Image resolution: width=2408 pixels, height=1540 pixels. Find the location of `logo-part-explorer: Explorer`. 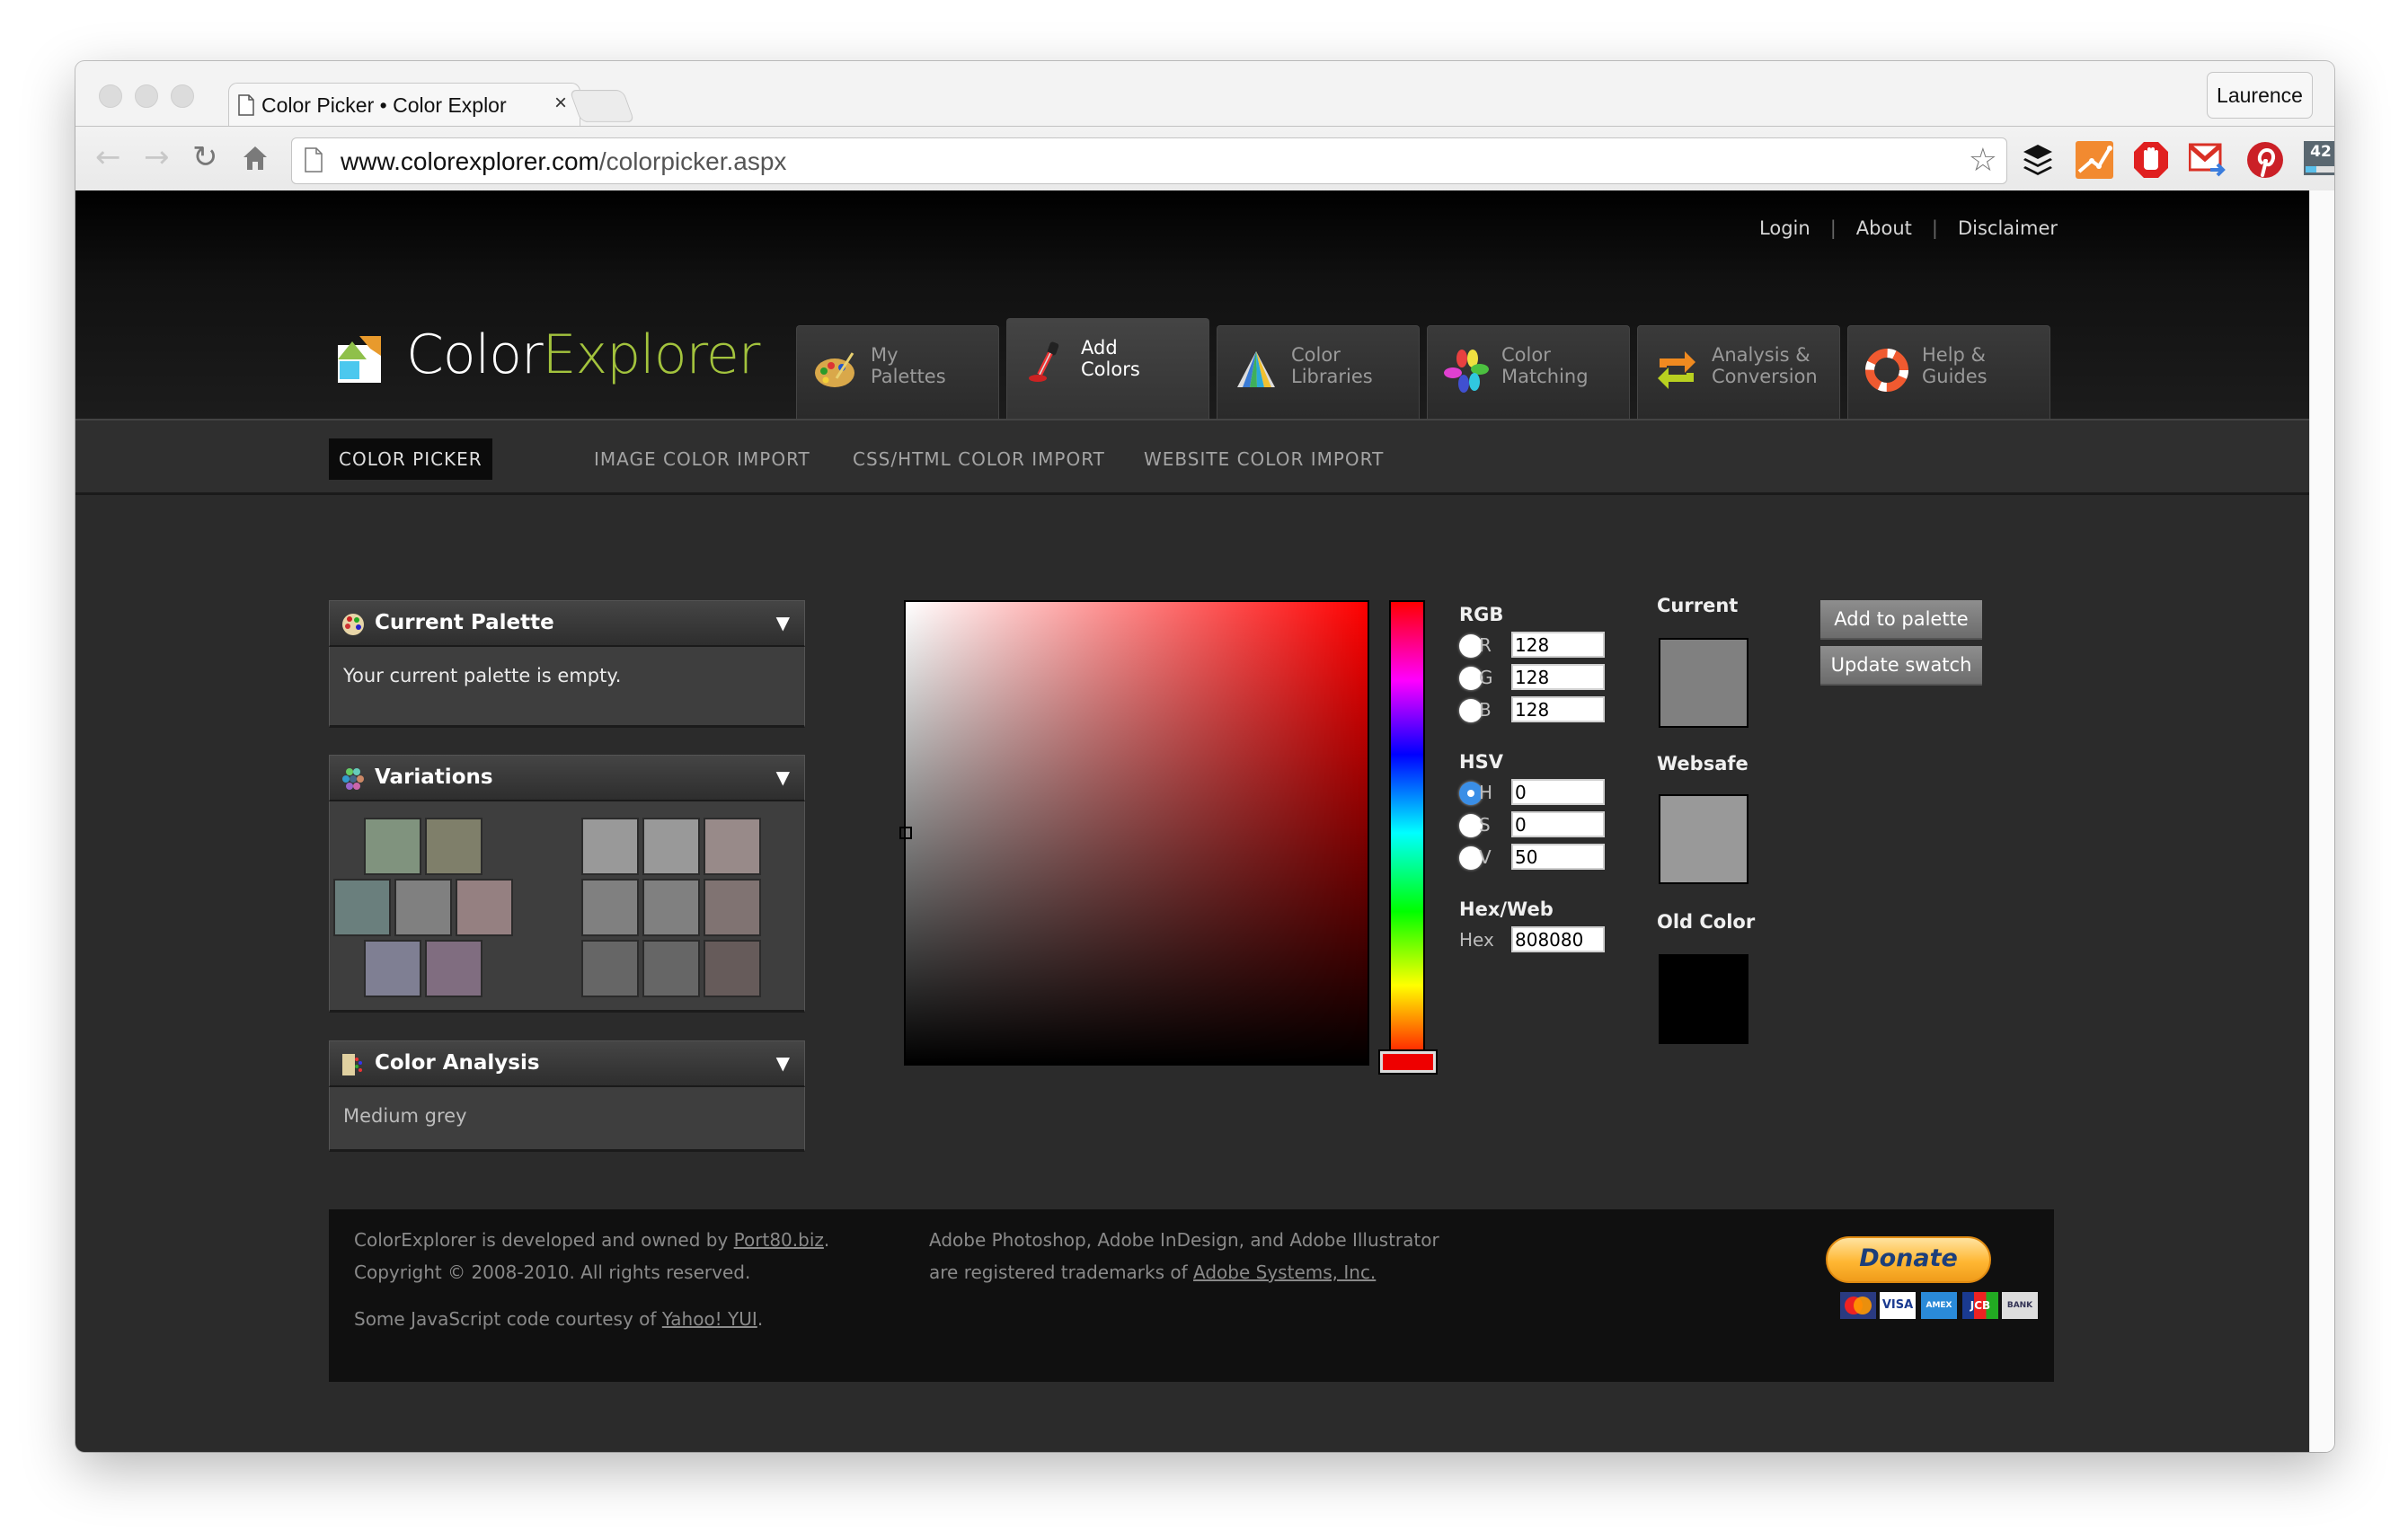

logo-part-explorer: Explorer is located at coordinates (651, 354).